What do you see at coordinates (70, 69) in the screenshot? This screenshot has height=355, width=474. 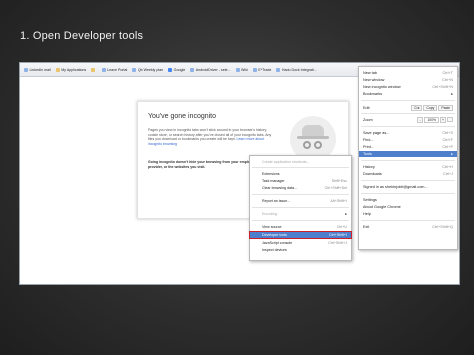 I see `bookmark-item: My Applications` at bounding box center [70, 69].